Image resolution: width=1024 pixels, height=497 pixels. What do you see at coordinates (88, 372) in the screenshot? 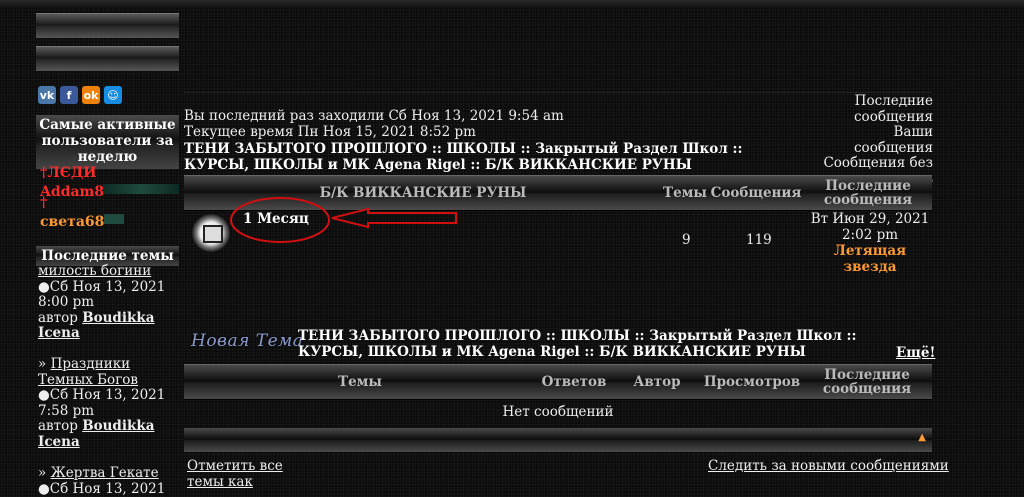
I see `topic-link: Праздники Темных Богов` at bounding box center [88, 372].